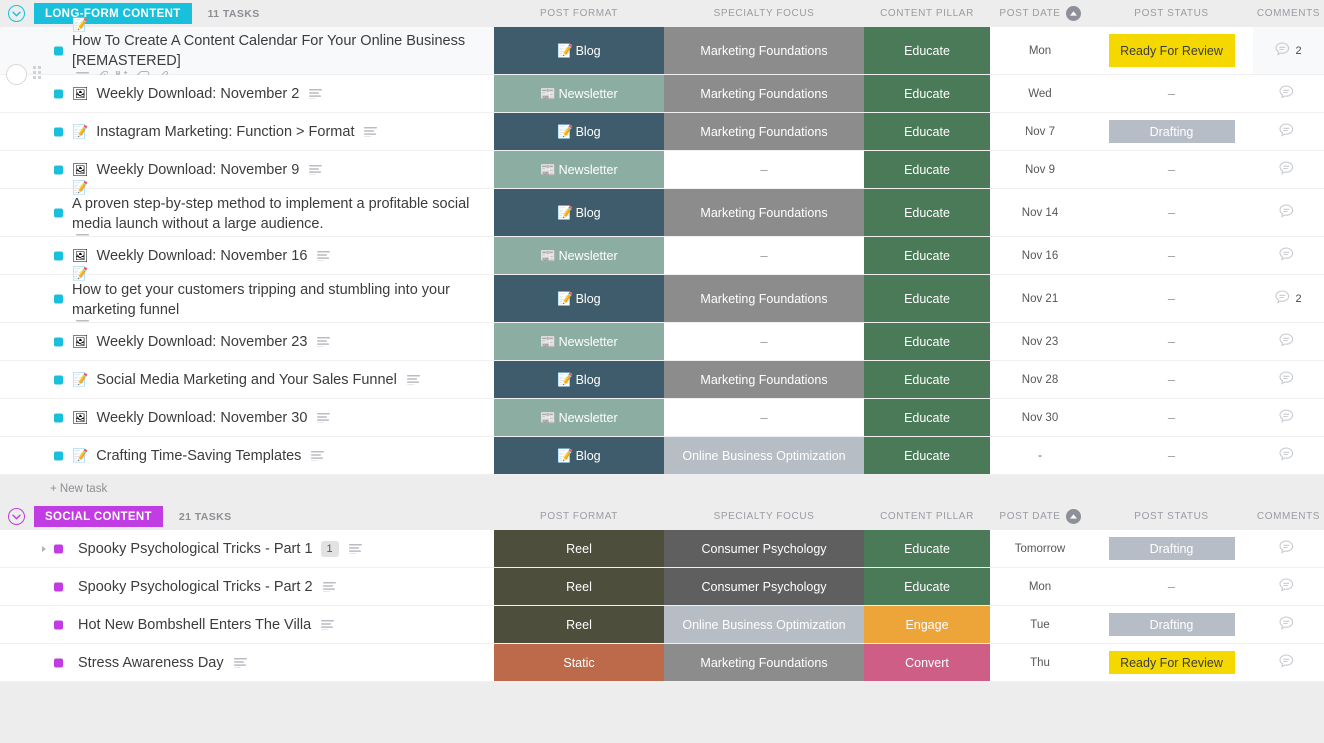 This screenshot has width=1324, height=743. What do you see at coordinates (1171, 50) in the screenshot?
I see `status-badge: Ready For Review` at bounding box center [1171, 50].